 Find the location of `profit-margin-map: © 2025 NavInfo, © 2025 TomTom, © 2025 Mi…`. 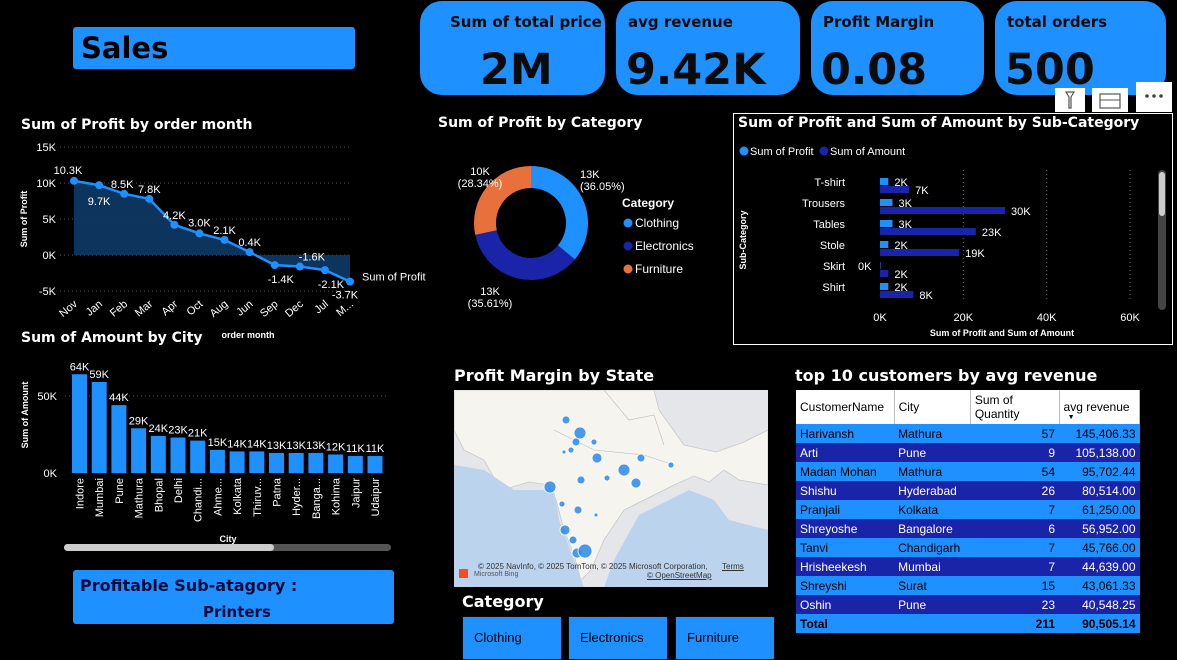

profit-margin-map: © 2025 NavInfo, © 2025 TomTom, © 2025 Mi… is located at coordinates (611, 488).